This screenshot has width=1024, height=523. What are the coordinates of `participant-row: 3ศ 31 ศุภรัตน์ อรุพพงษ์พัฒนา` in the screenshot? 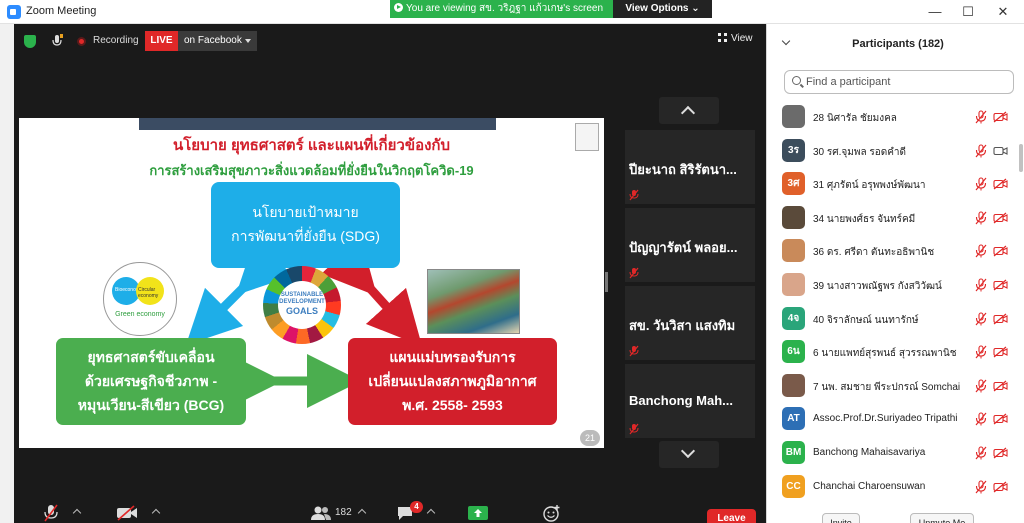 It's located at (892, 184).